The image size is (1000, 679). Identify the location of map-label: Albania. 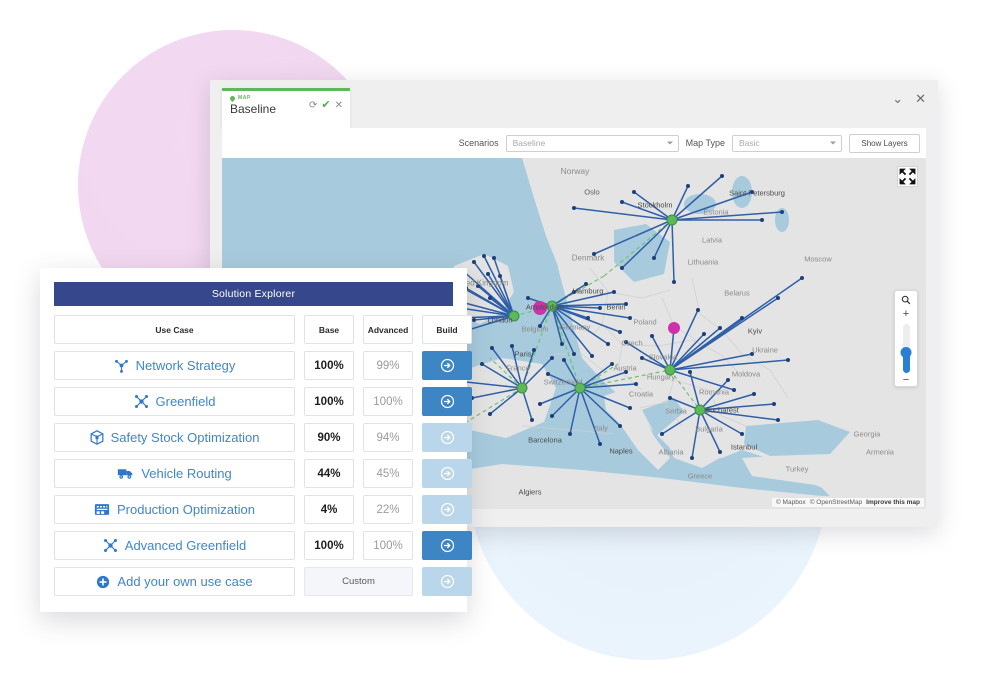
(671, 452).